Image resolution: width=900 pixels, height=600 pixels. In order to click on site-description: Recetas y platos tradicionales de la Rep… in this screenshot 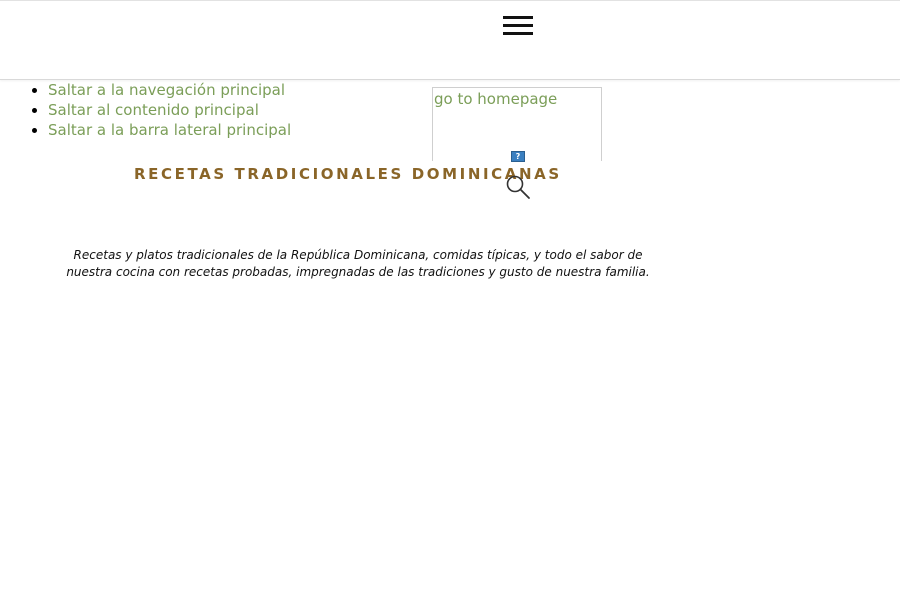, I will do `click(358, 263)`.